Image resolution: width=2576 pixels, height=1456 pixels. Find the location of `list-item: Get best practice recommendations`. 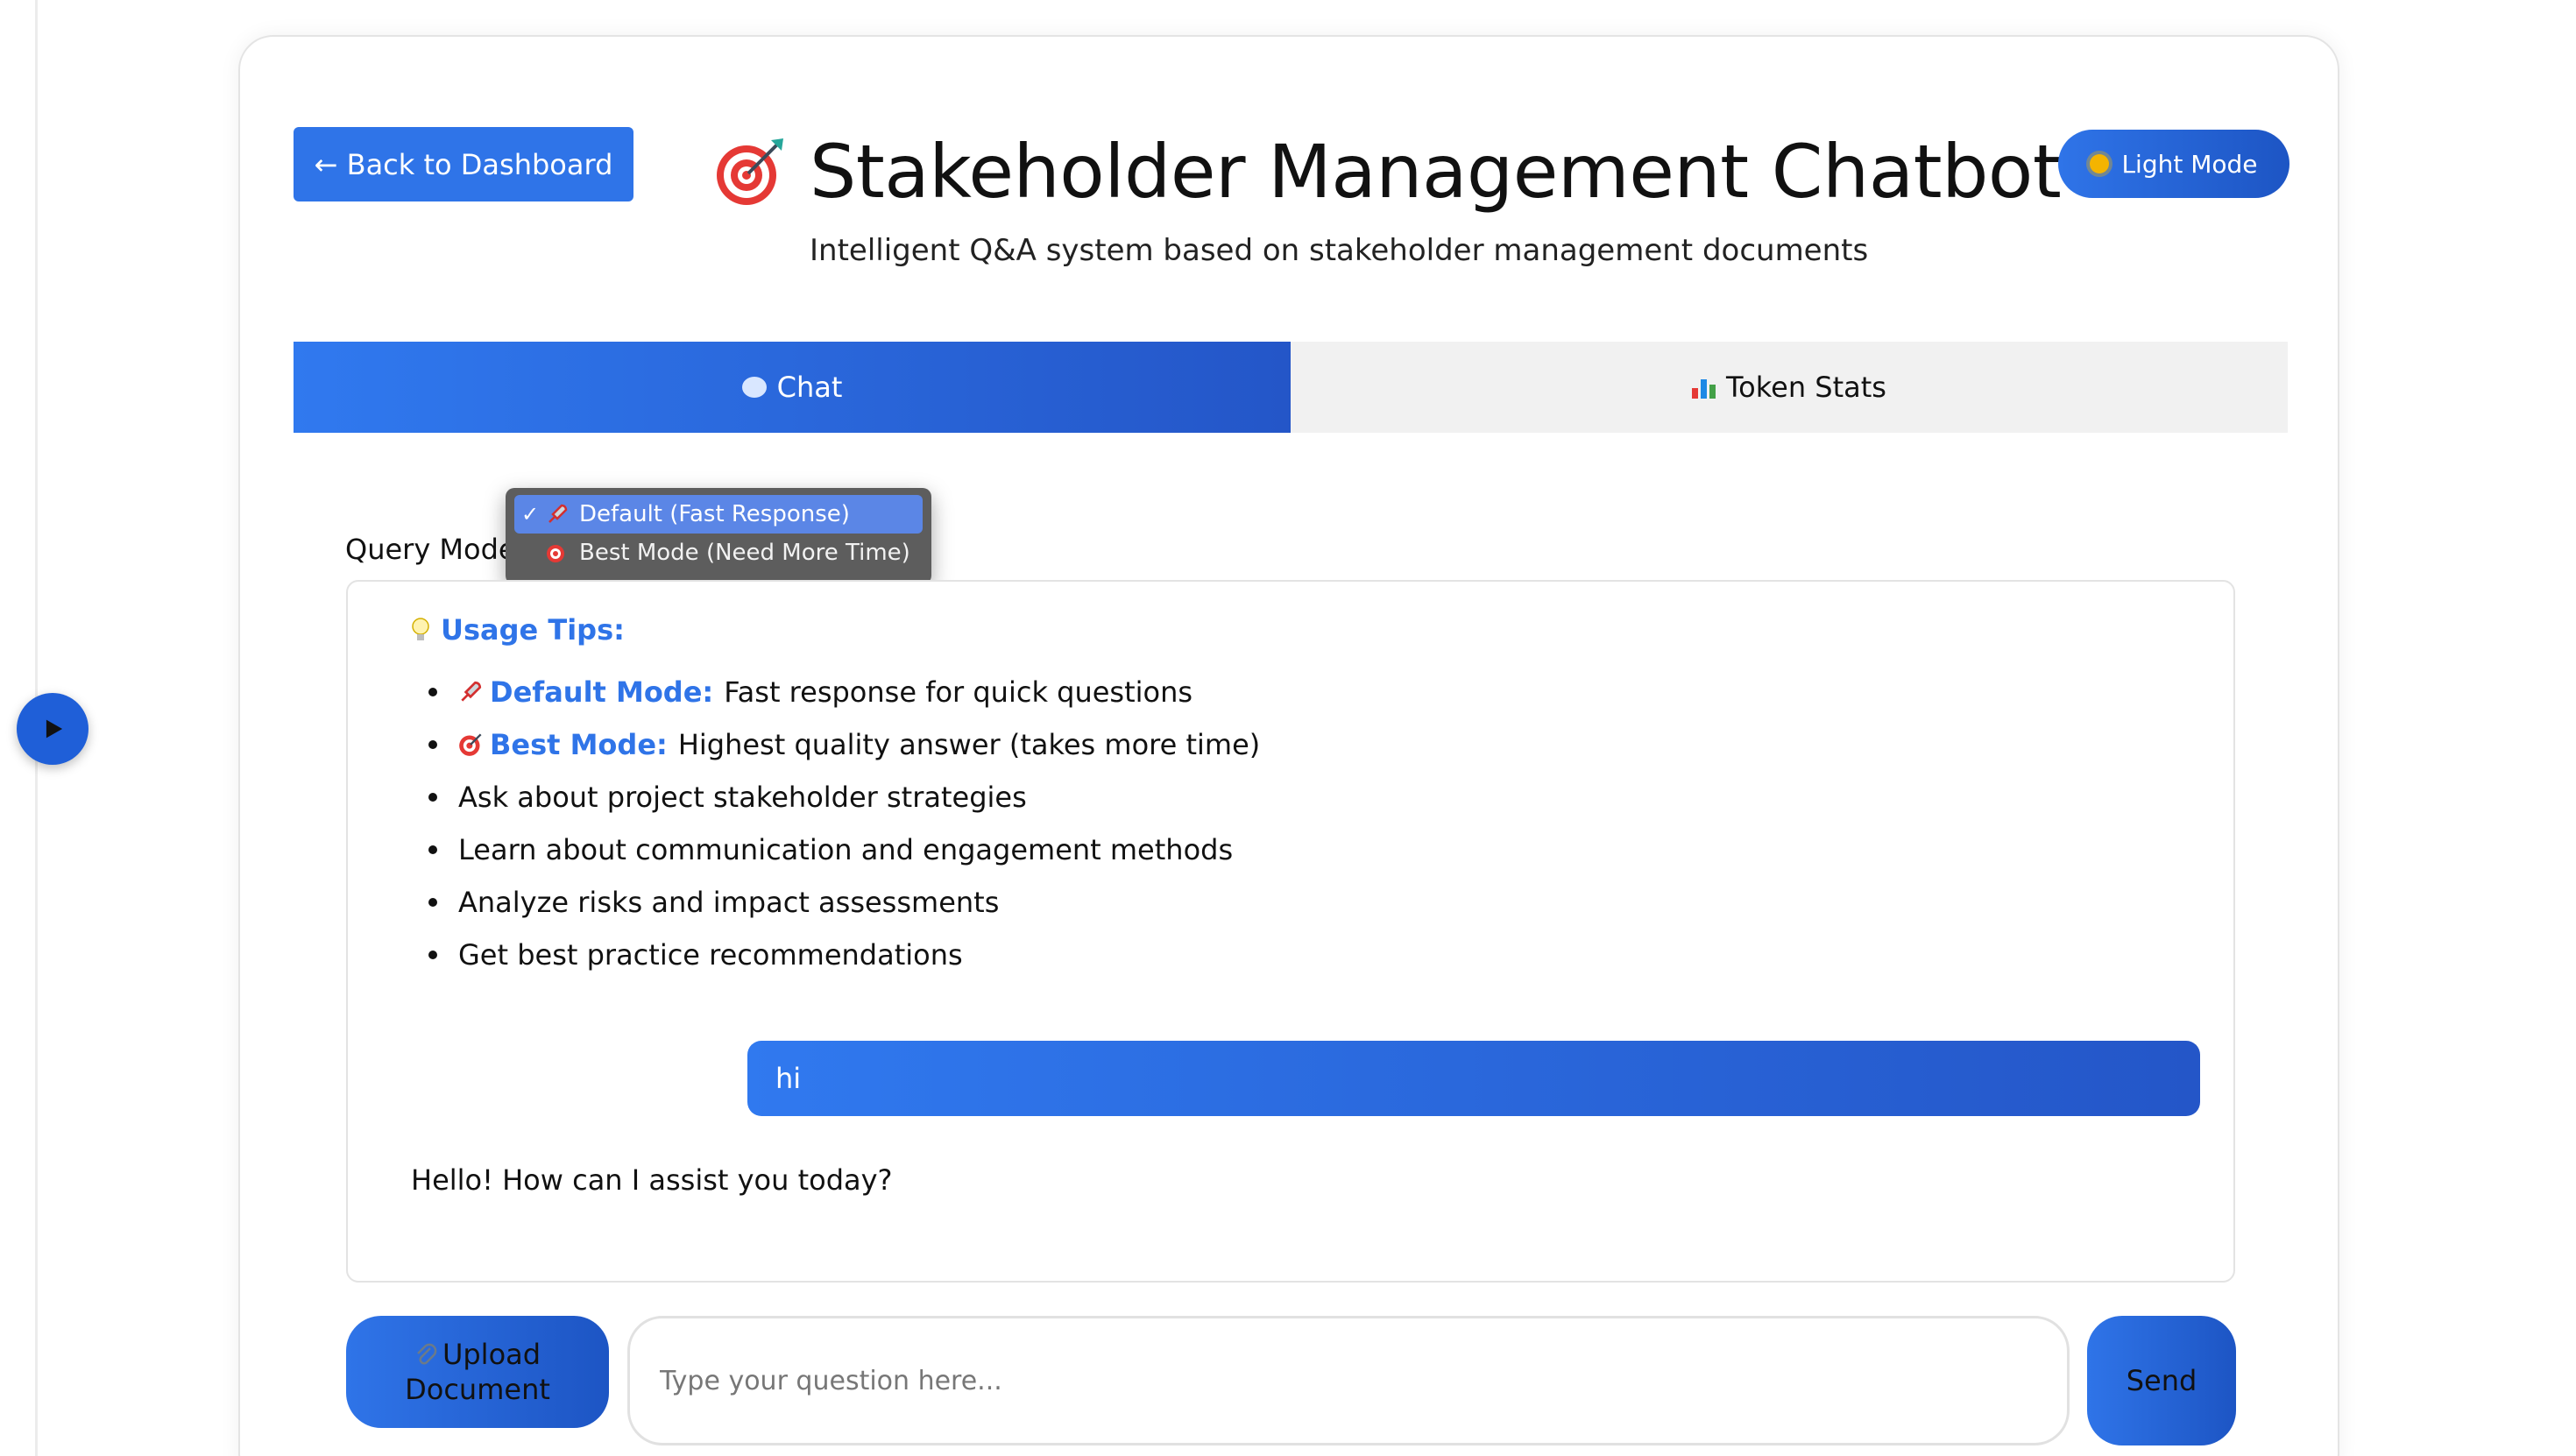

list-item: Get best practice recommendations is located at coordinates (844, 955).